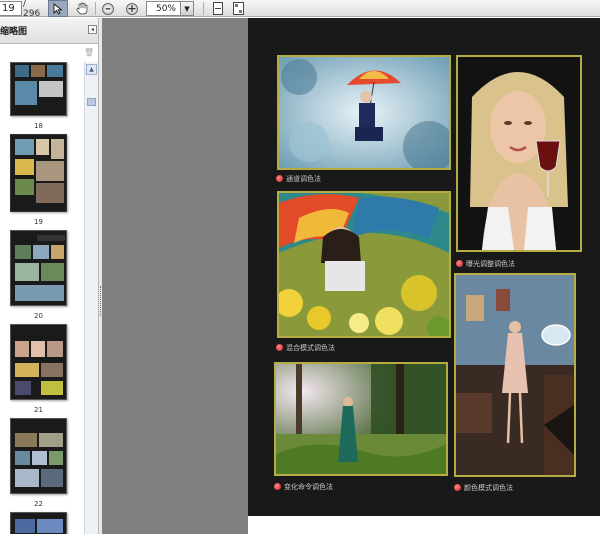  I want to click on thumbnail-label: 21, so click(38, 410).